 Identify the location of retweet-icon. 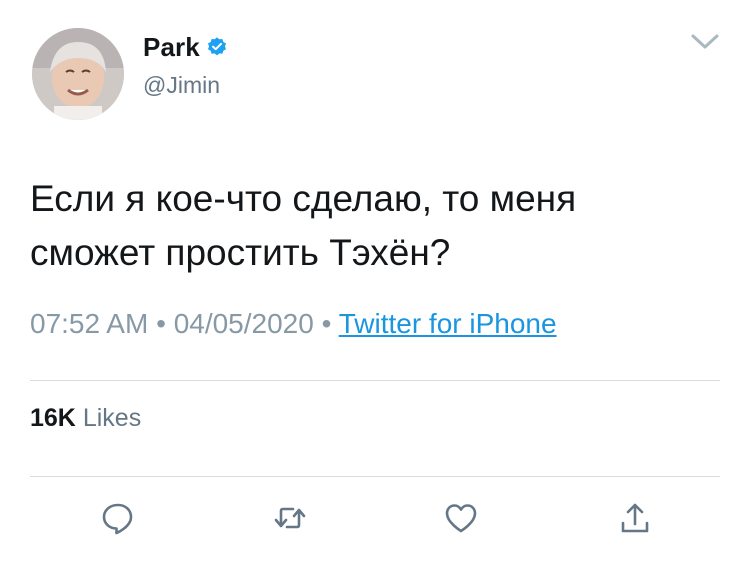
(290, 518).